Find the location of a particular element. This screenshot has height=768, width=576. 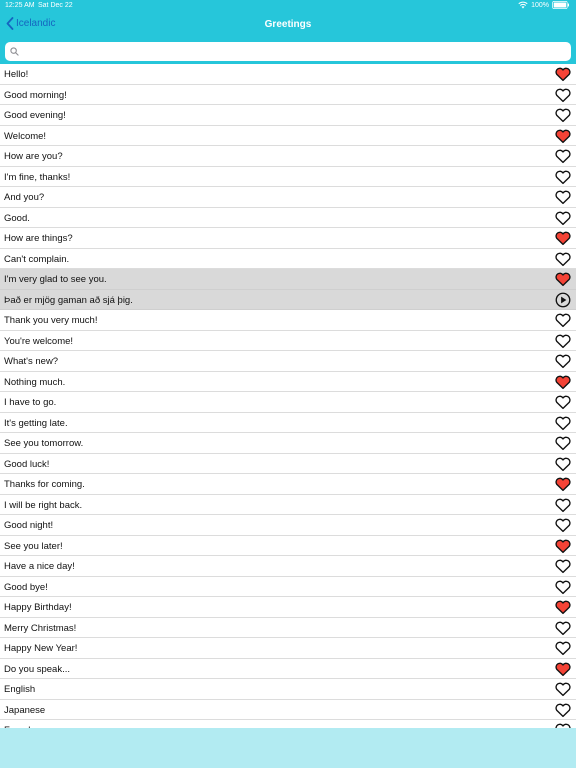

list-item: Good. is located at coordinates (288, 218).